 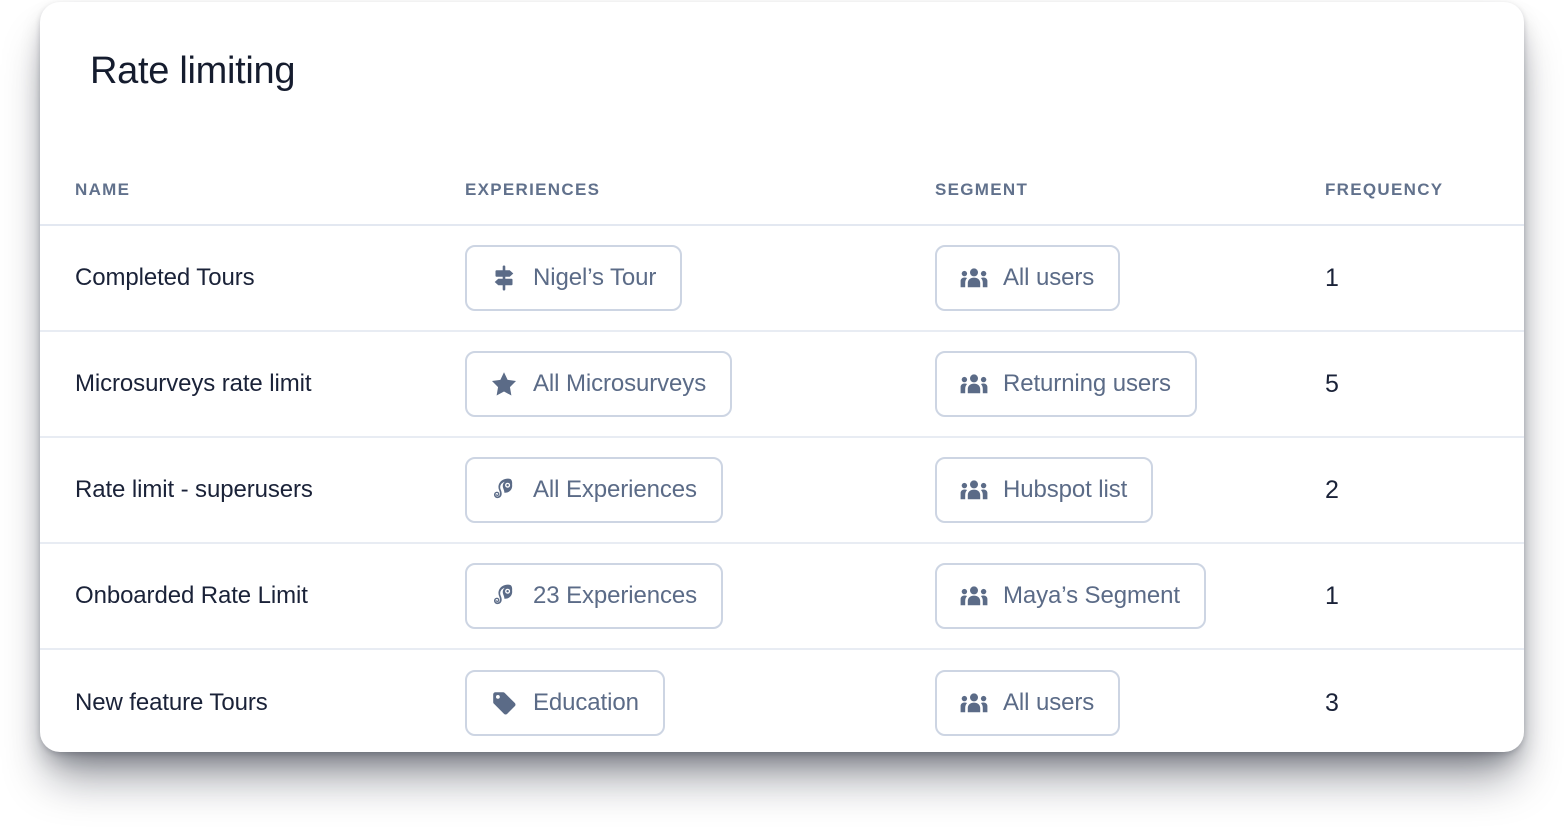 I want to click on table-row: New feature Tours Education All users 3, so click(x=782, y=701).